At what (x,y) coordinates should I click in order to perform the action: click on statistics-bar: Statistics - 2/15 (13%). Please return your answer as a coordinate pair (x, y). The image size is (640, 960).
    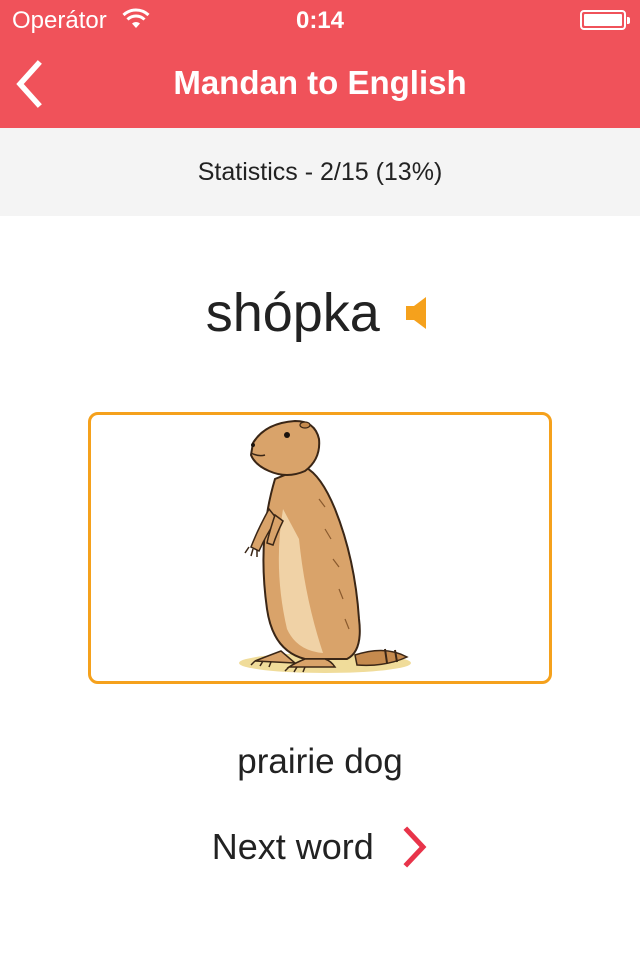
    Looking at the image, I should click on (320, 172).